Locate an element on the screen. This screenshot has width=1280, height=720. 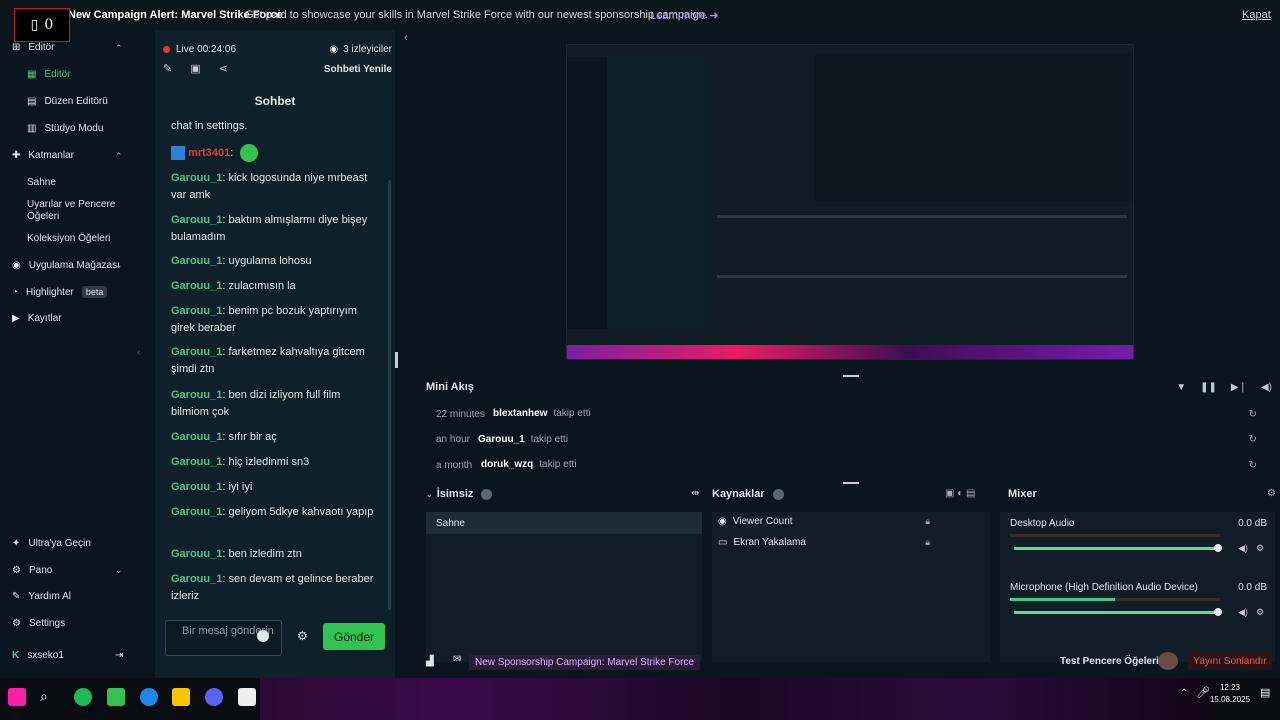
nav-editor: ▦ Editör is located at coordinates (49, 74).